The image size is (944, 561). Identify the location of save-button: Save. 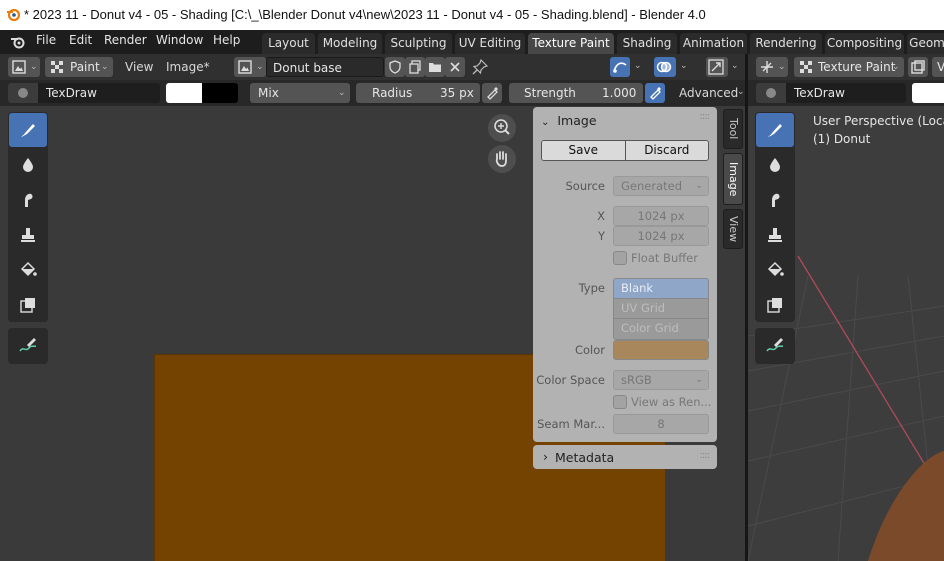
(584, 150).